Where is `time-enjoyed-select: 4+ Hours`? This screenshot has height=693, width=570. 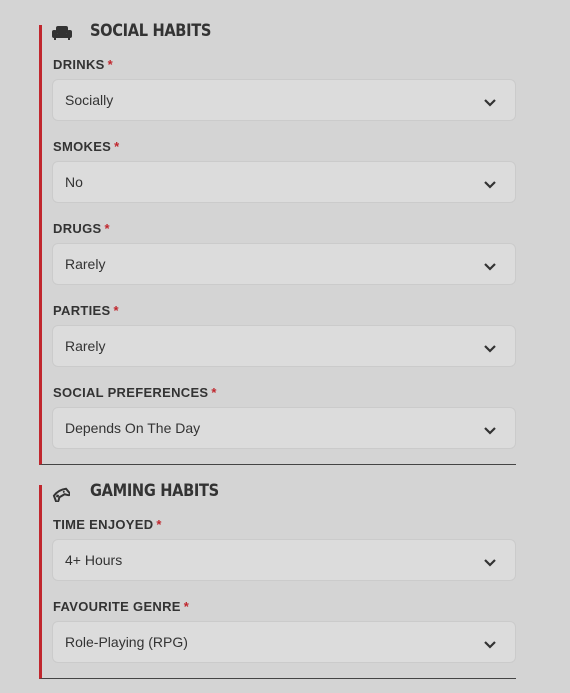 time-enjoyed-select: 4+ Hours is located at coordinates (284, 560).